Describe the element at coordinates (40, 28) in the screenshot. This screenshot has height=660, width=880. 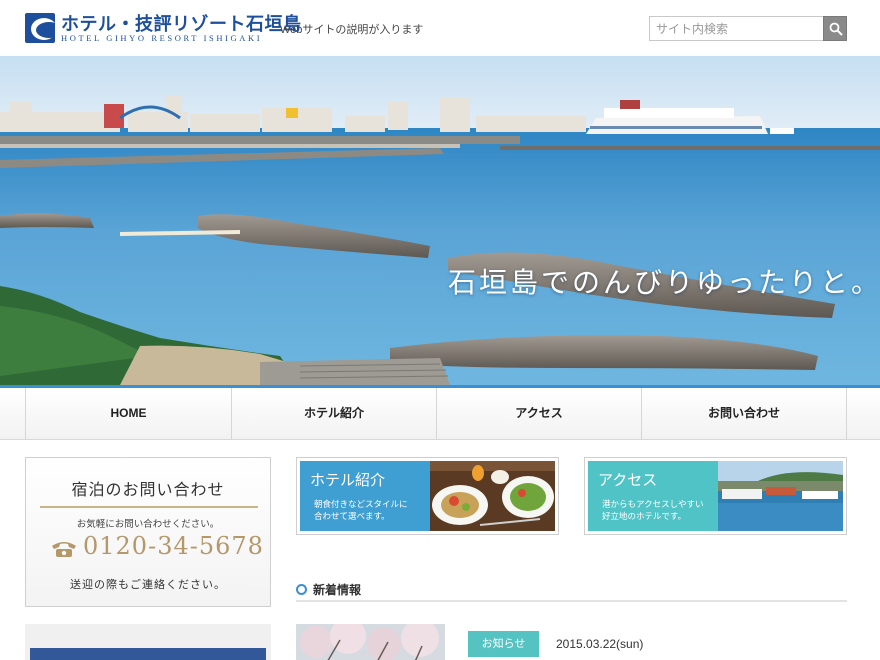
I see `logo-mark-icon` at that location.